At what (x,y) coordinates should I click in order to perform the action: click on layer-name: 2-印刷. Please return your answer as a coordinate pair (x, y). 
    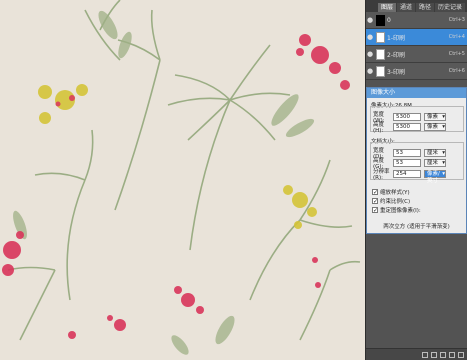
    Looking at the image, I should click on (396, 55).